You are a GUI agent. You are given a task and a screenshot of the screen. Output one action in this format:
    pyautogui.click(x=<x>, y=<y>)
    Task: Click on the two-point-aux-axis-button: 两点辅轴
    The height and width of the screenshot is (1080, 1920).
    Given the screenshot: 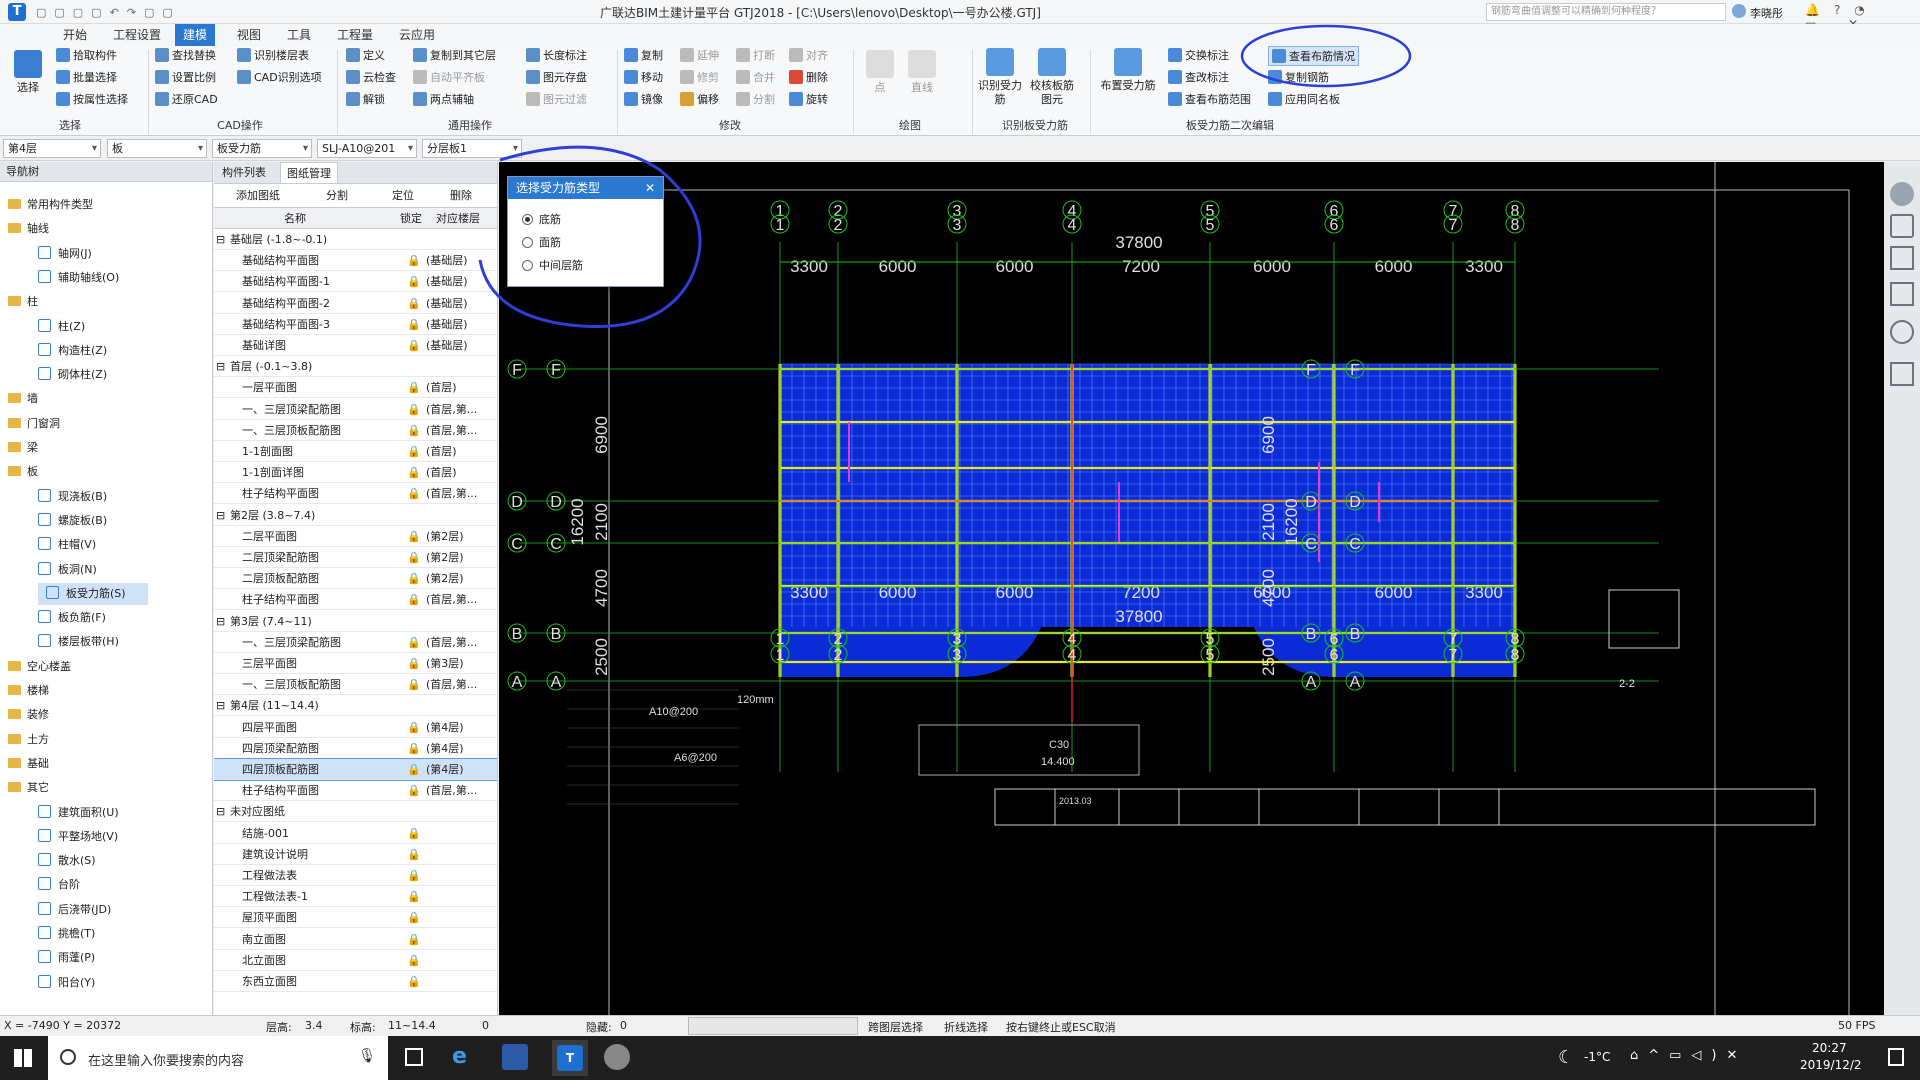 What is the action you would take?
    pyautogui.click(x=443, y=100)
    